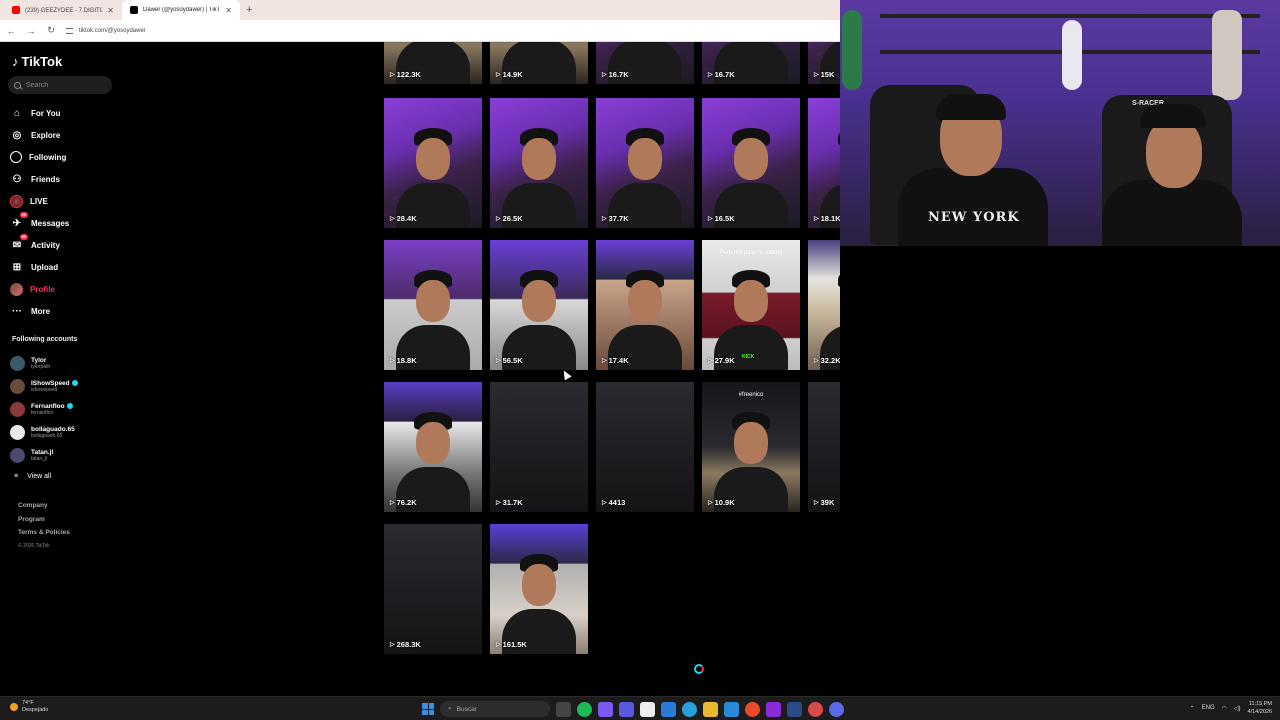 The height and width of the screenshot is (720, 1280). I want to click on nav-following: Following, so click(65, 157).